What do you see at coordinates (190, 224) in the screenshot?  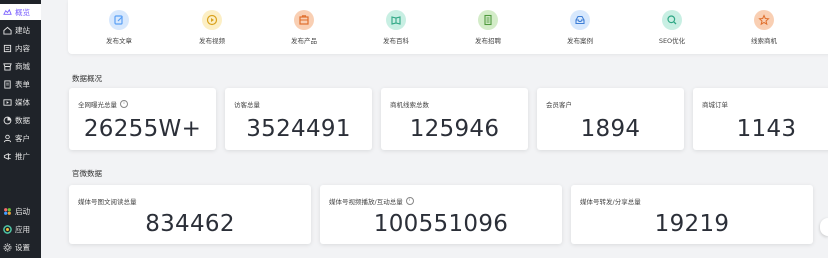 I see `stat-value: 834462` at bounding box center [190, 224].